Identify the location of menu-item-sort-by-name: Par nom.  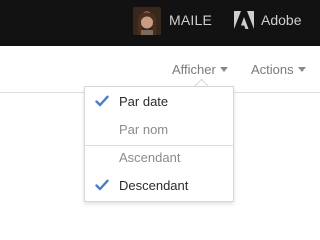
(159, 130).